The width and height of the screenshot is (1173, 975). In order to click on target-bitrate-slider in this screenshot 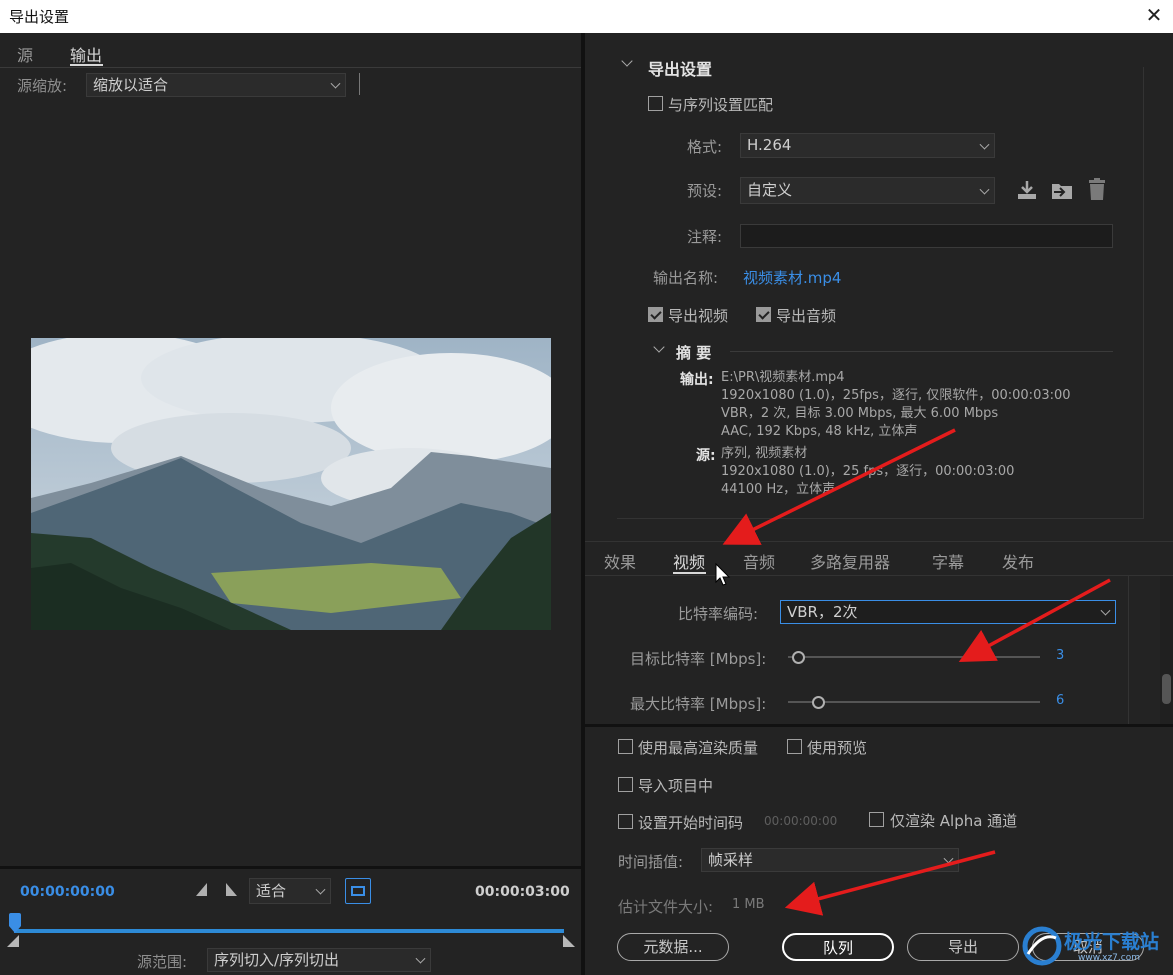, I will do `click(914, 657)`.